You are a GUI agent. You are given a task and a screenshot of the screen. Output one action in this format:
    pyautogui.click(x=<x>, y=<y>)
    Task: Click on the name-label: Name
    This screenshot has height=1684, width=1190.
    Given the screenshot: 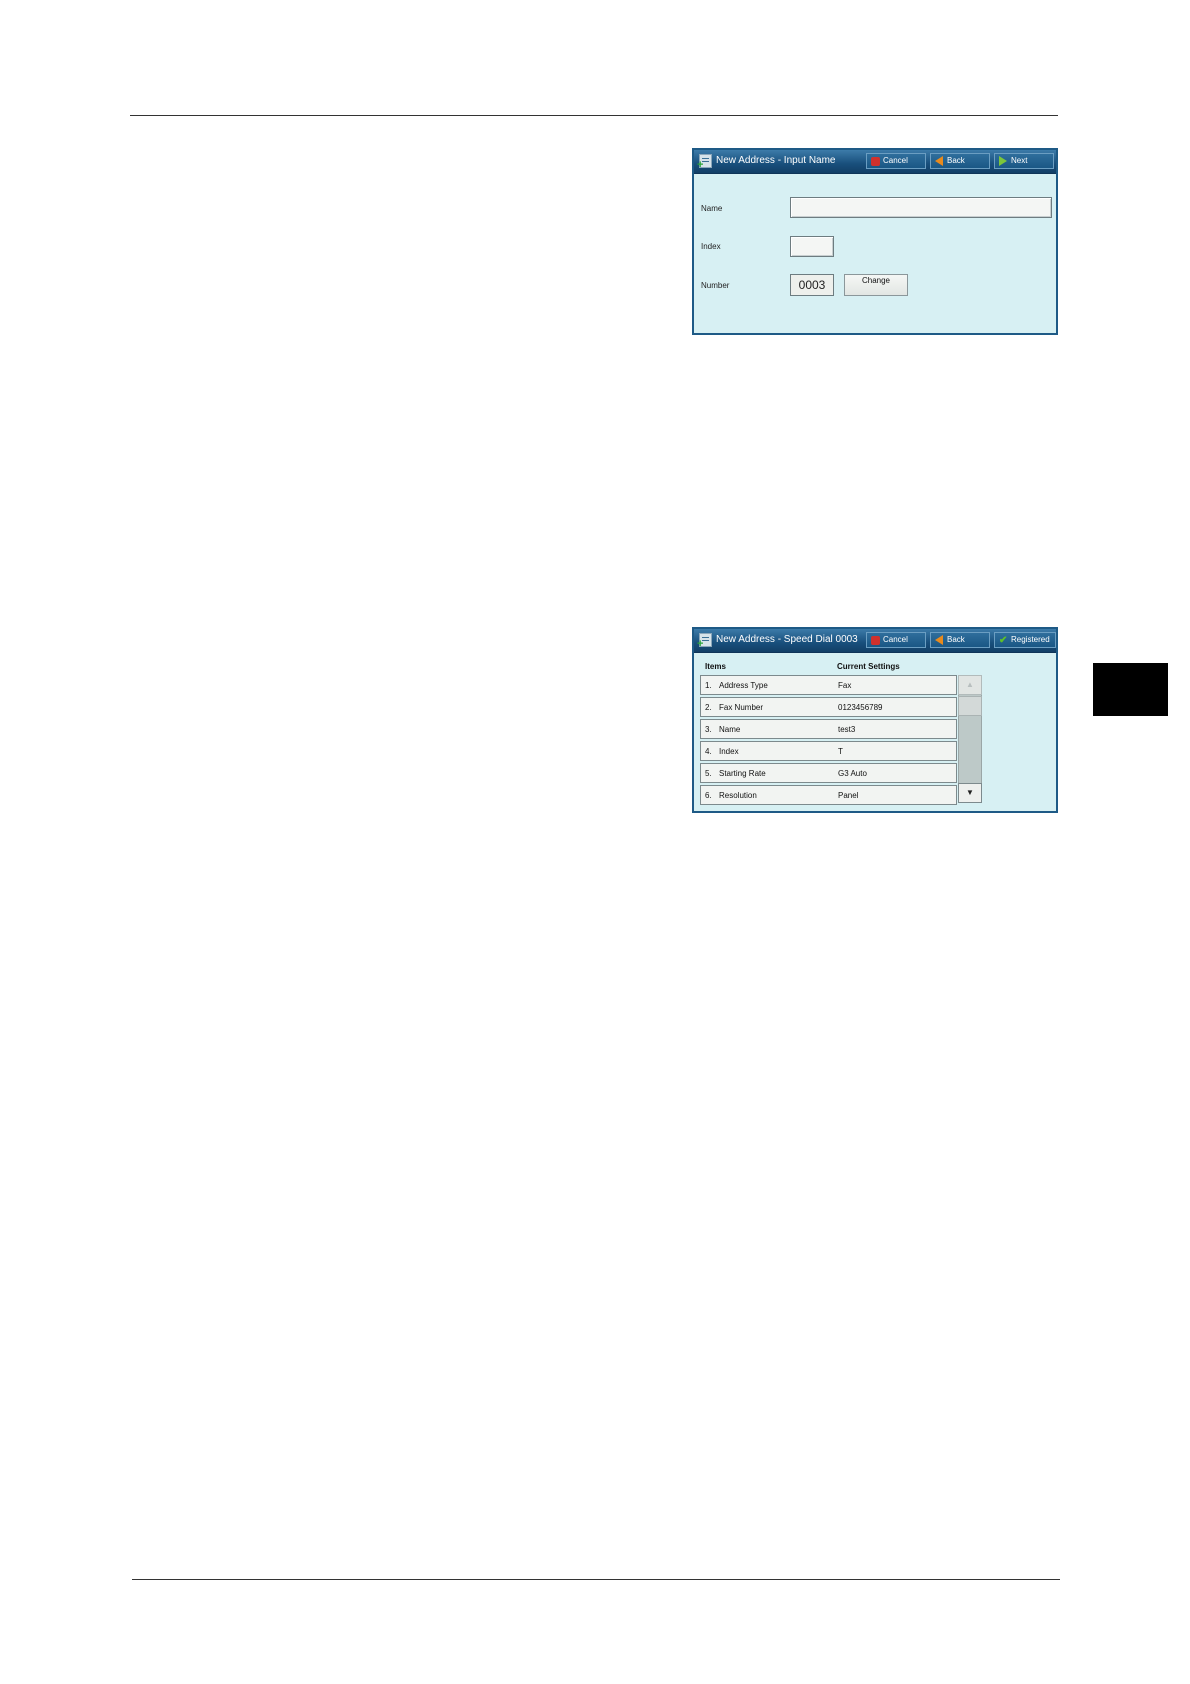 What is the action you would take?
    pyautogui.click(x=712, y=208)
    